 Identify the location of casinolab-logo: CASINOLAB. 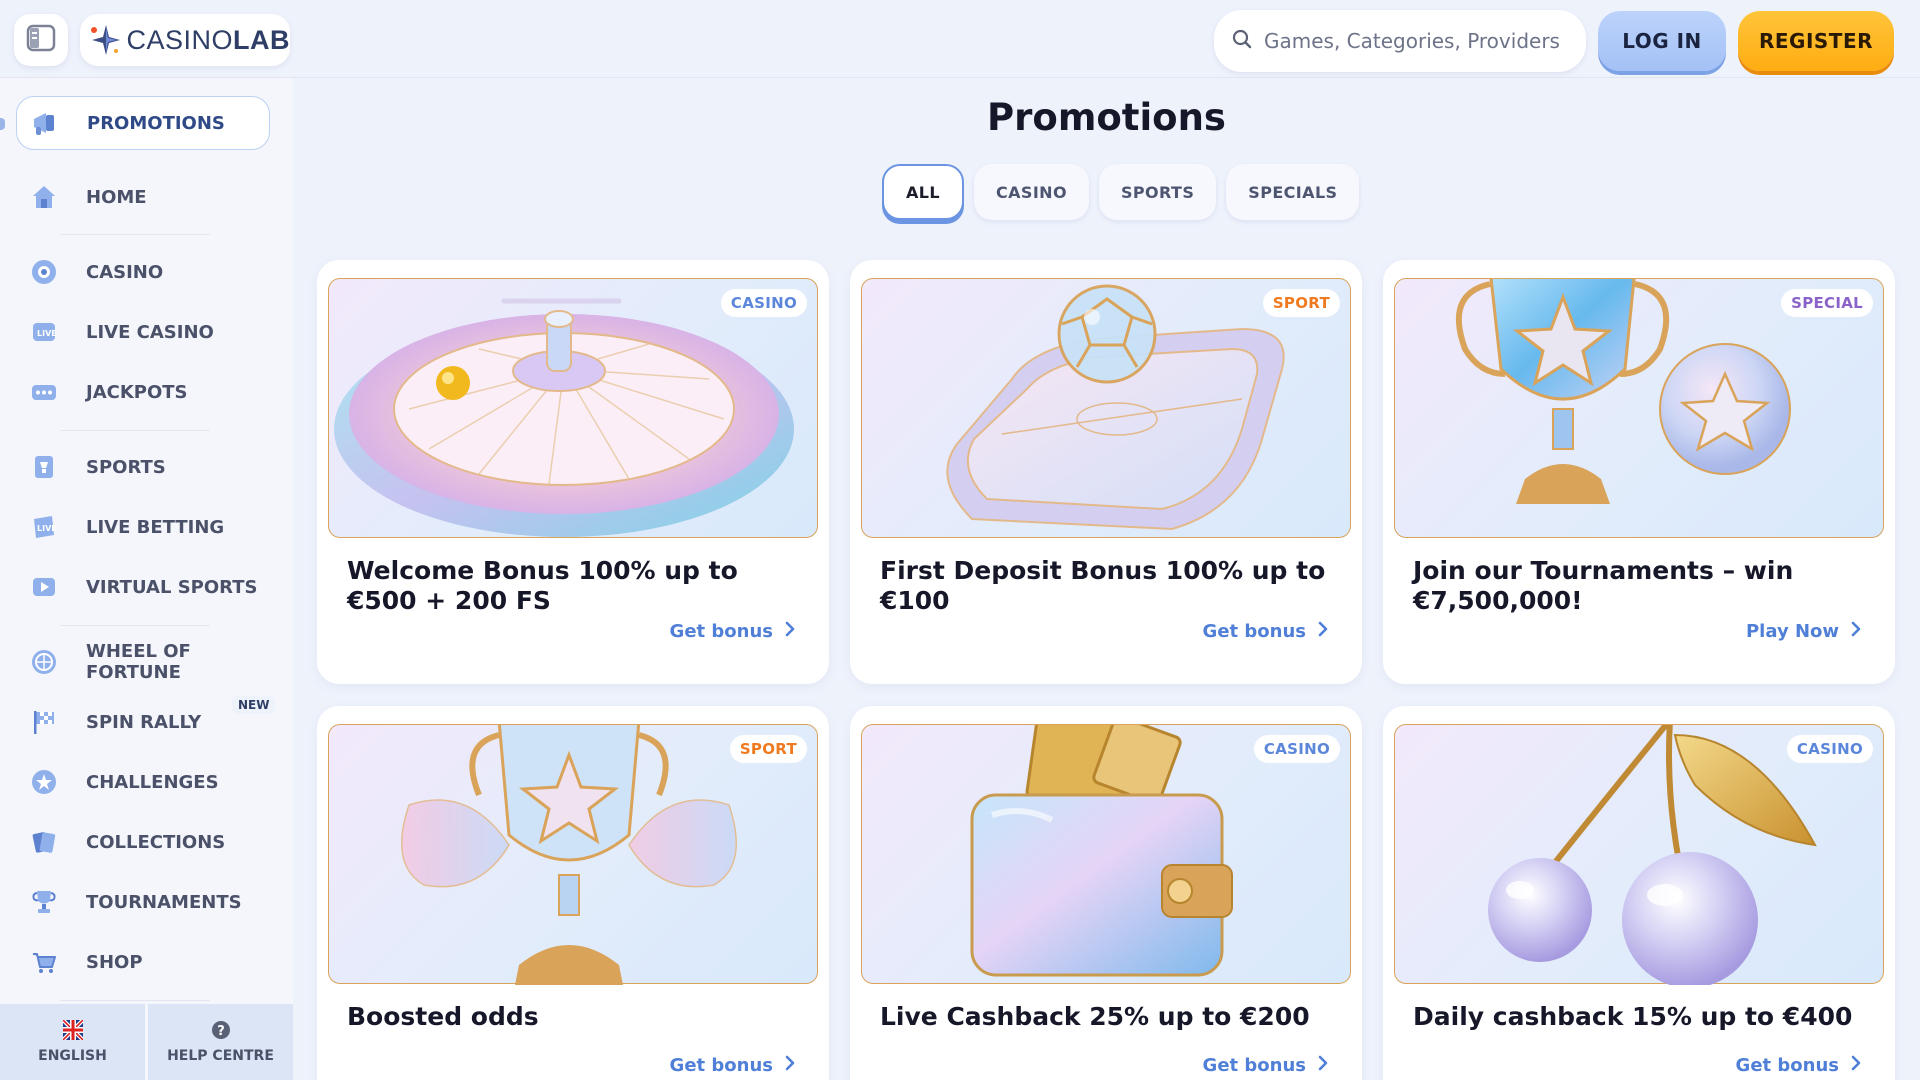
(185, 40).